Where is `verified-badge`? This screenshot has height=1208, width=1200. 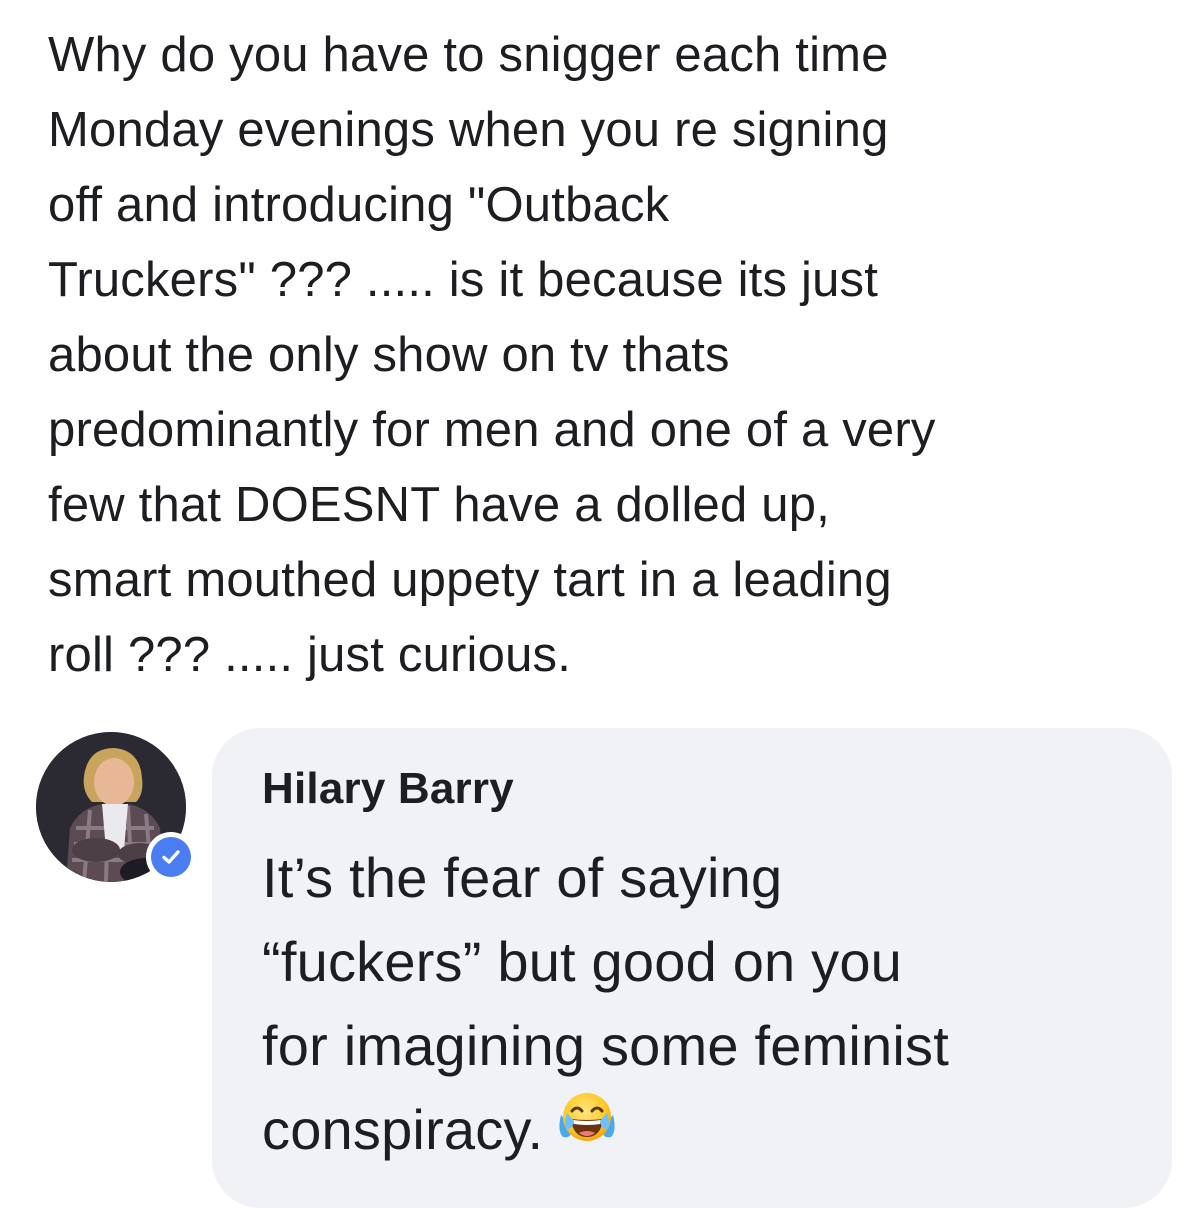
verified-badge is located at coordinates (171, 857).